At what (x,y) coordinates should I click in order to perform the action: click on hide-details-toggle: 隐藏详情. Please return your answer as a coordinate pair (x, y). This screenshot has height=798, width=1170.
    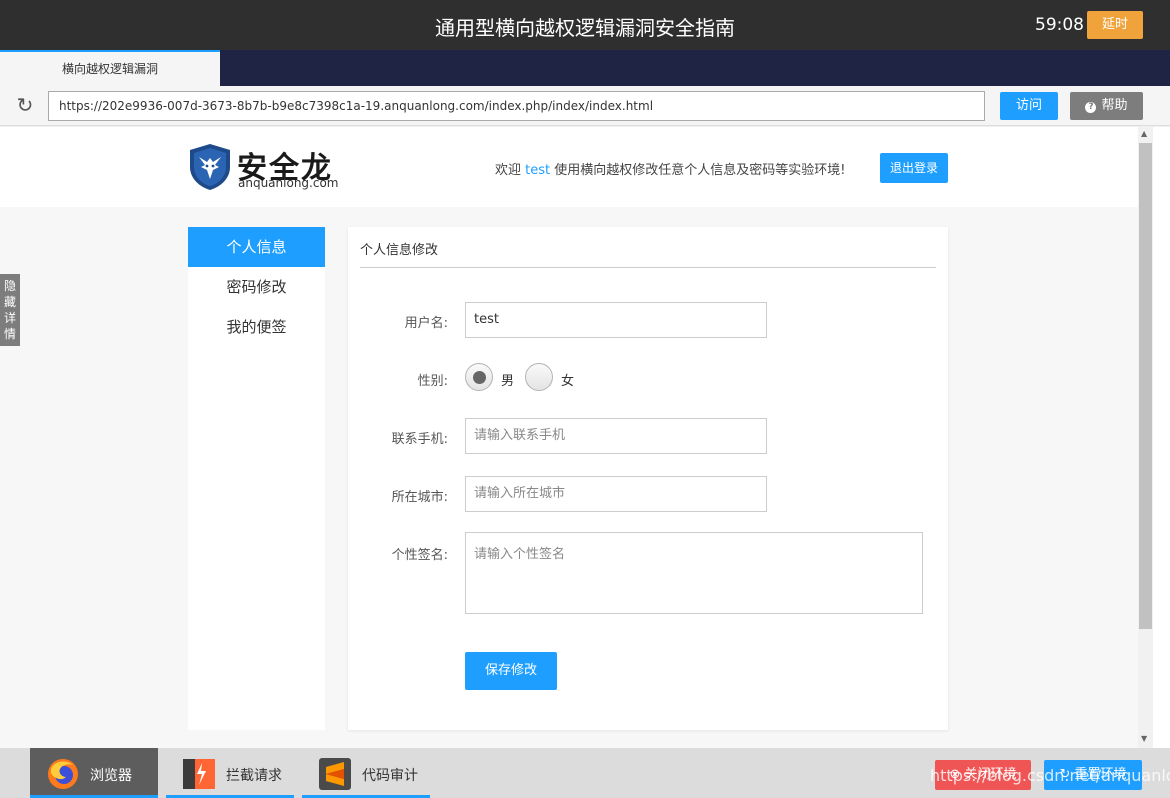
    Looking at the image, I should click on (10, 310).